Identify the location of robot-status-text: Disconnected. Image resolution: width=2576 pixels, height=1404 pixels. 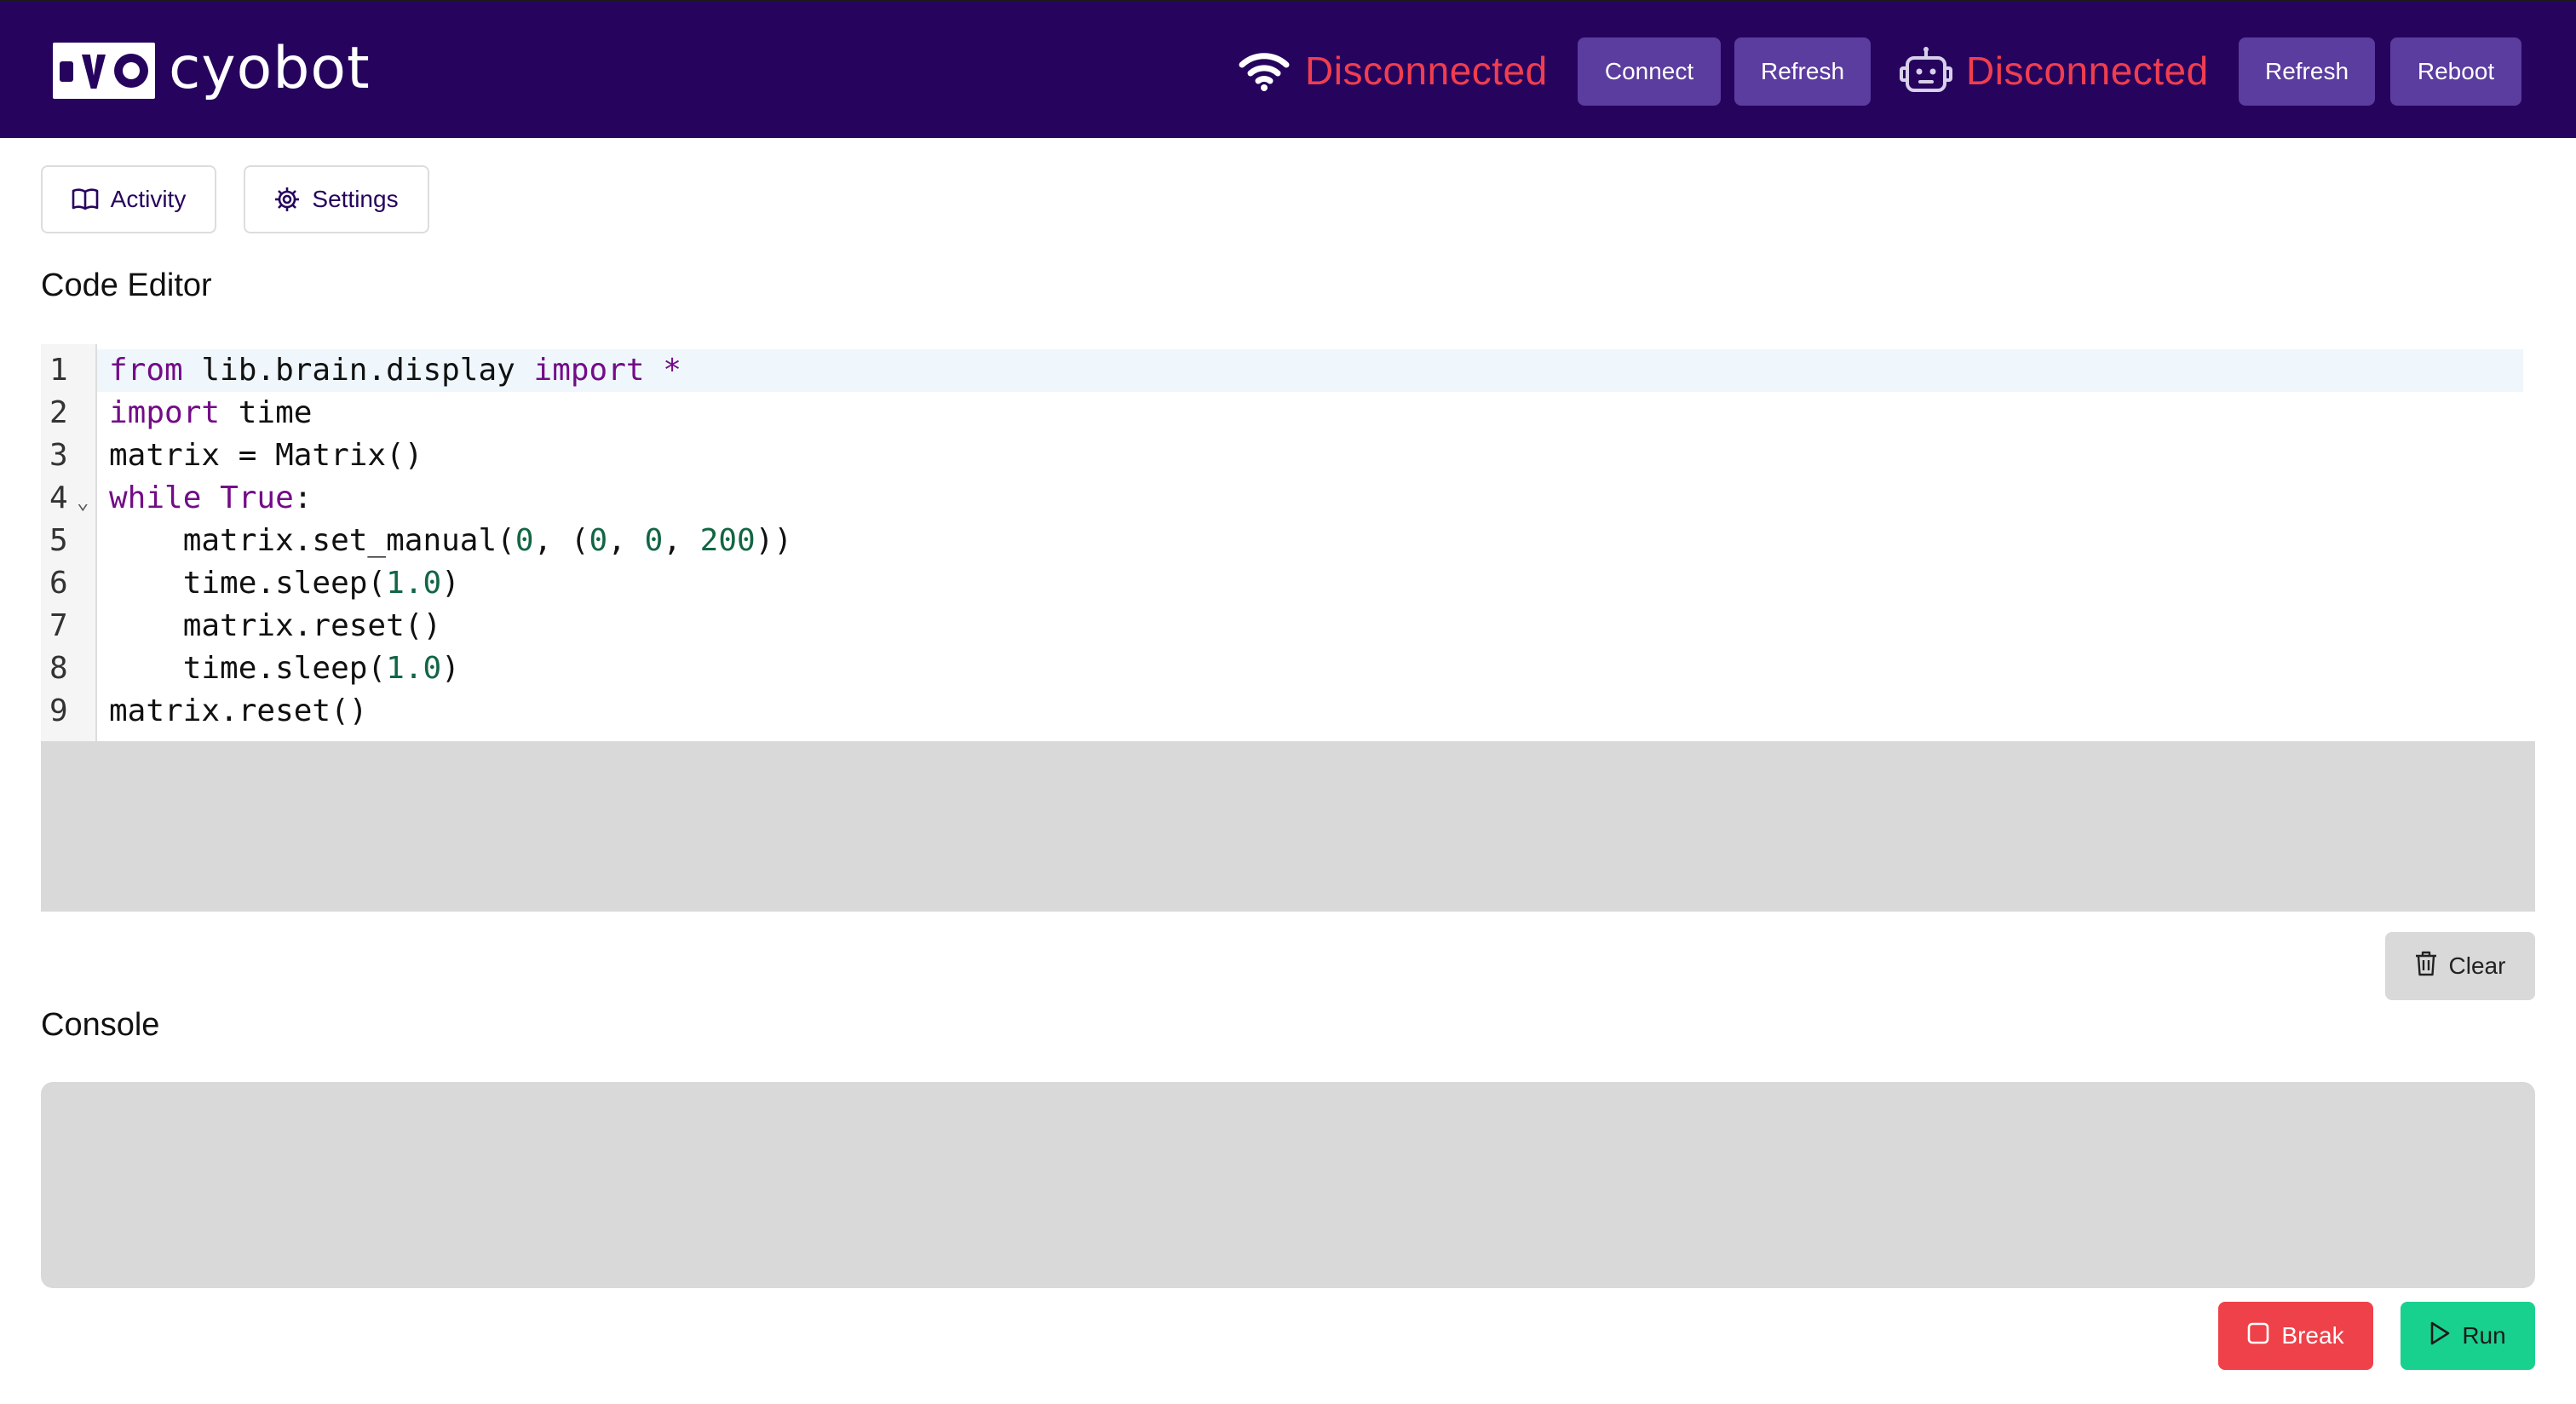
(2088, 71).